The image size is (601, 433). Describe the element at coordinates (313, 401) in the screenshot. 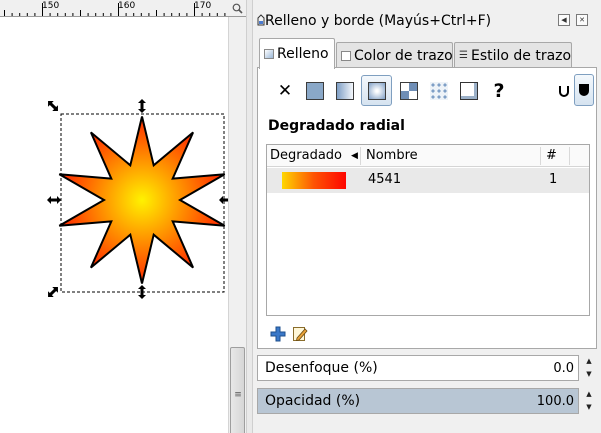

I see `opacity-label: Opacidad (%)` at that location.